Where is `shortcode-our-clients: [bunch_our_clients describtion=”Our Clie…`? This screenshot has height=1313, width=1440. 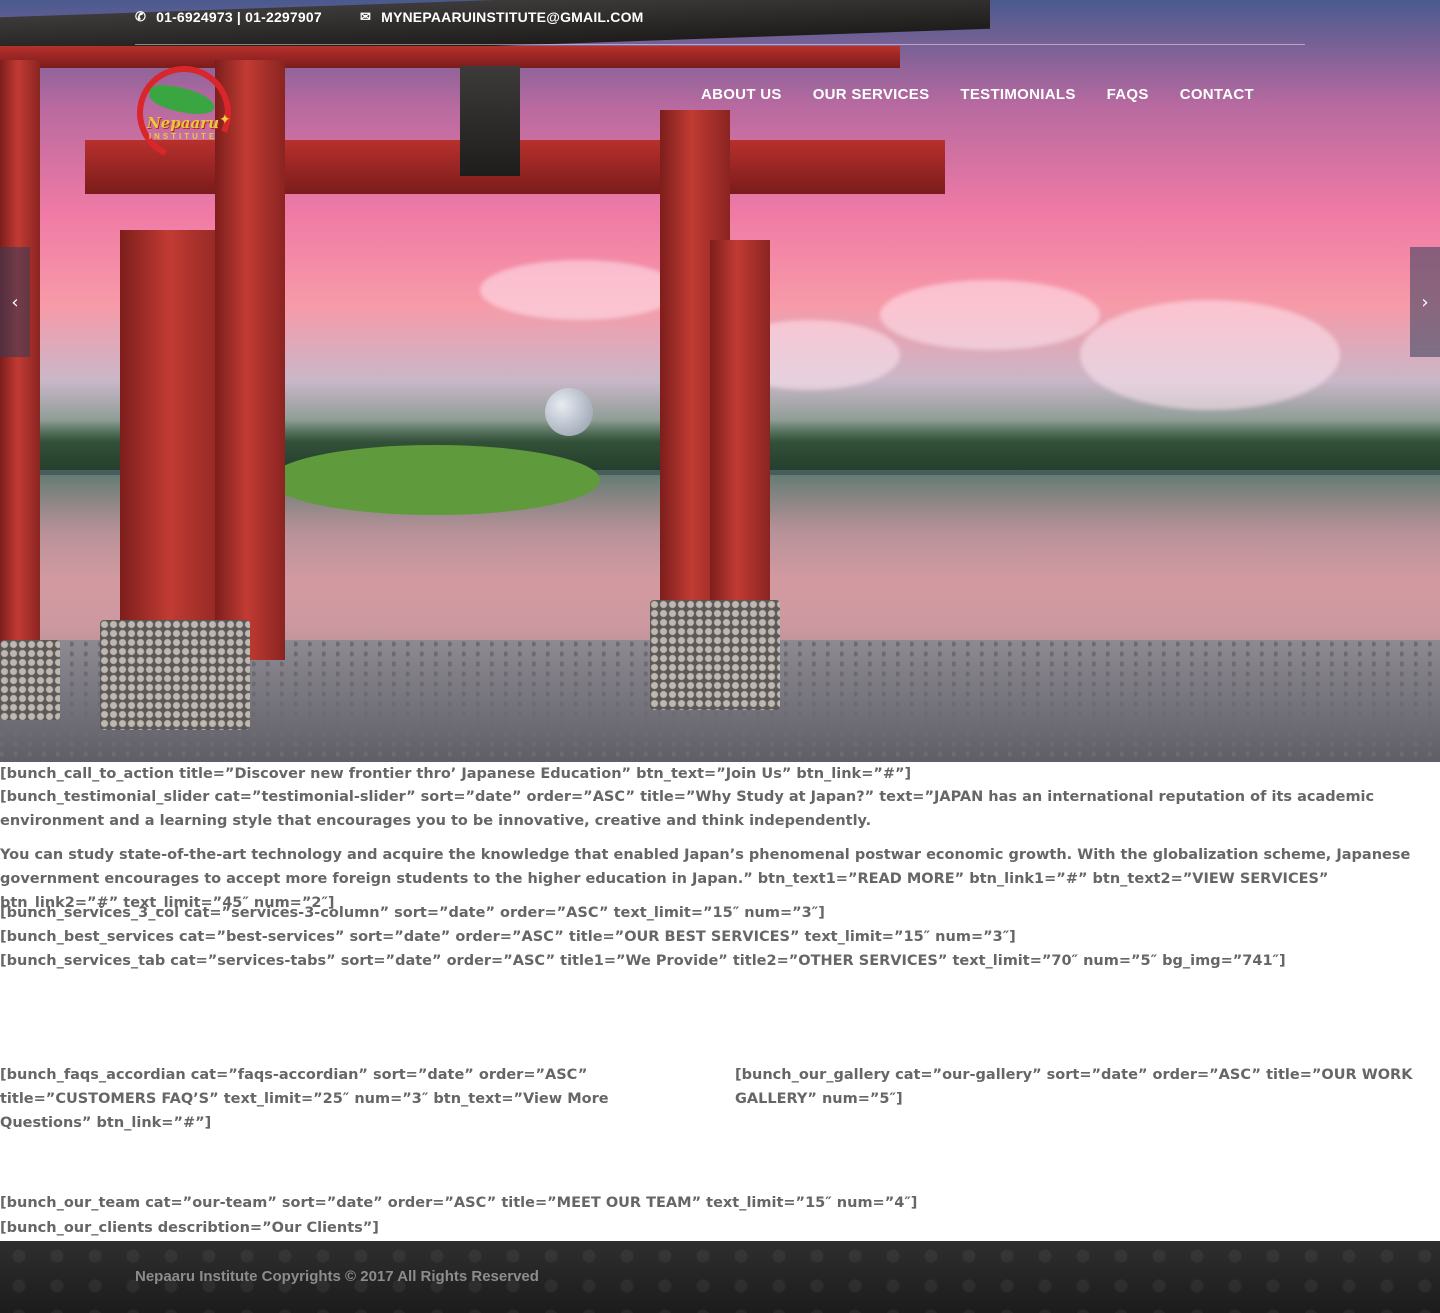 shortcode-our-clients: [bunch_our_clients describtion=”Our Clie… is located at coordinates (189, 1228).